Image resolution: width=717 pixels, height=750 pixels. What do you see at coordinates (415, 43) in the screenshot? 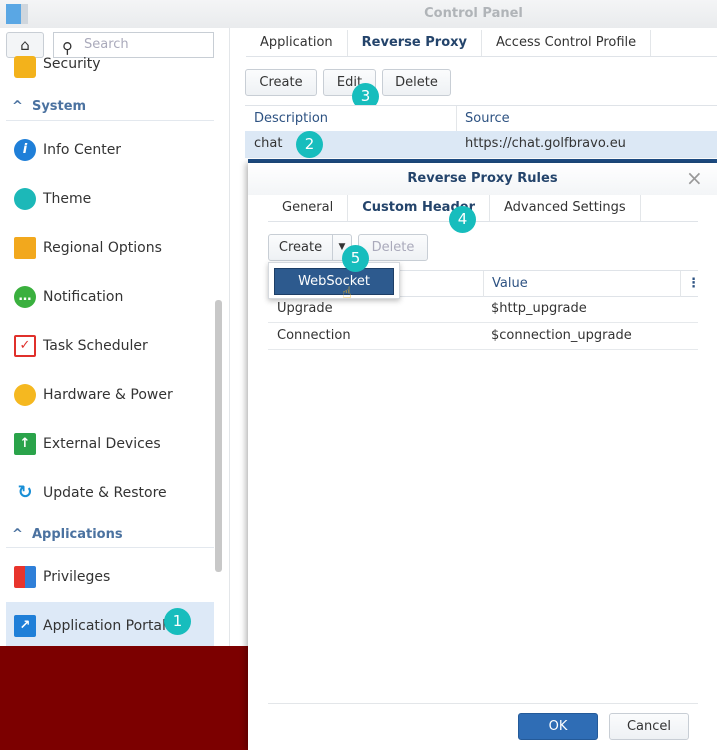
I see `tab-reverse-proxy: Reverse Proxy` at bounding box center [415, 43].